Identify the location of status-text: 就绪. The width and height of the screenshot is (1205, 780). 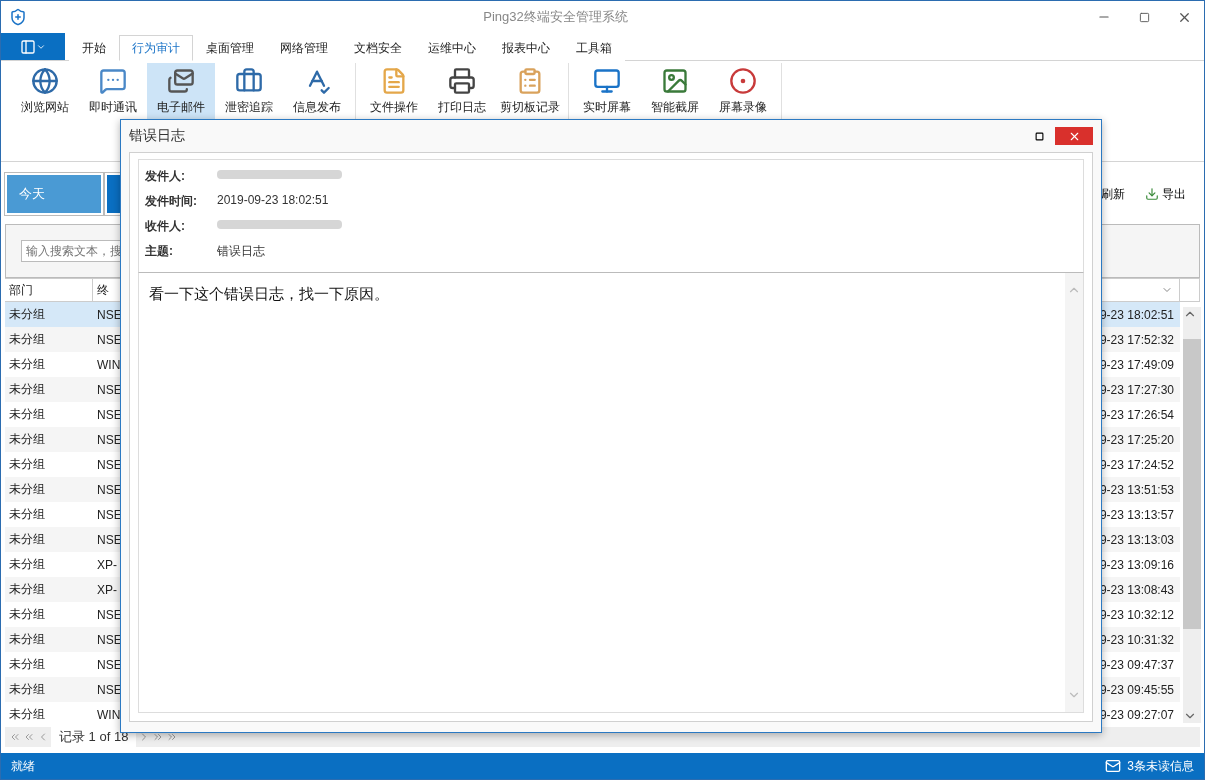
(23, 766).